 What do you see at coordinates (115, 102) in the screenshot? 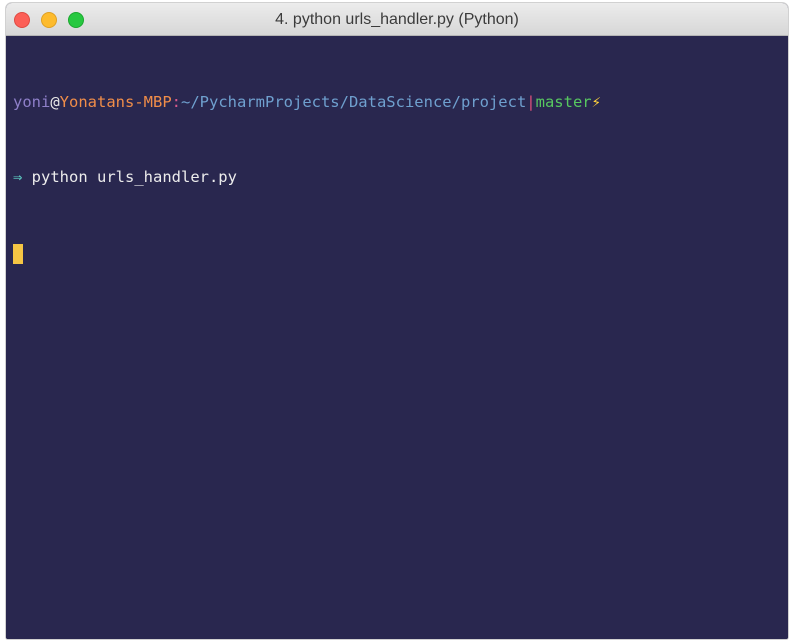
I see `prompt-host: Yonatans-MBP` at bounding box center [115, 102].